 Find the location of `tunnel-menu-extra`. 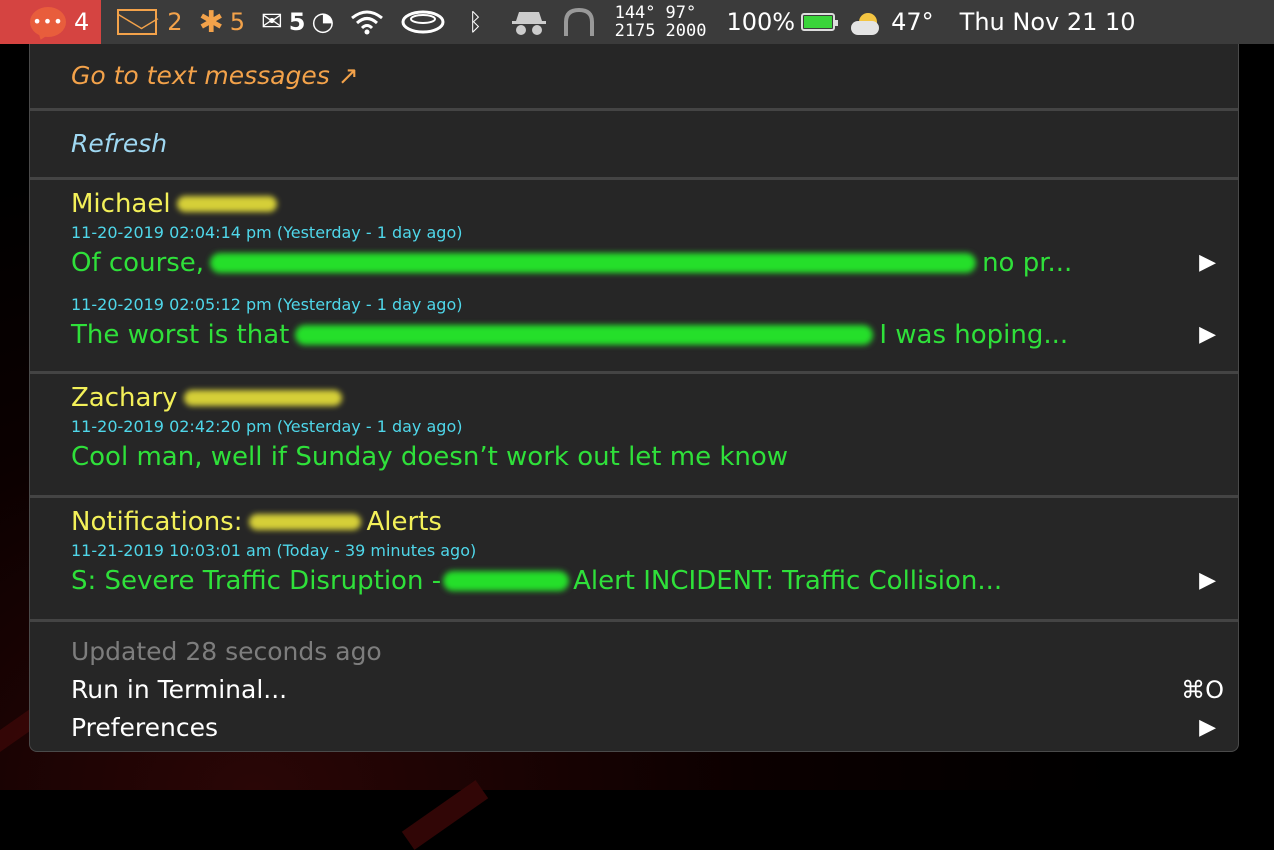

tunnel-menu-extra is located at coordinates (579, 22).